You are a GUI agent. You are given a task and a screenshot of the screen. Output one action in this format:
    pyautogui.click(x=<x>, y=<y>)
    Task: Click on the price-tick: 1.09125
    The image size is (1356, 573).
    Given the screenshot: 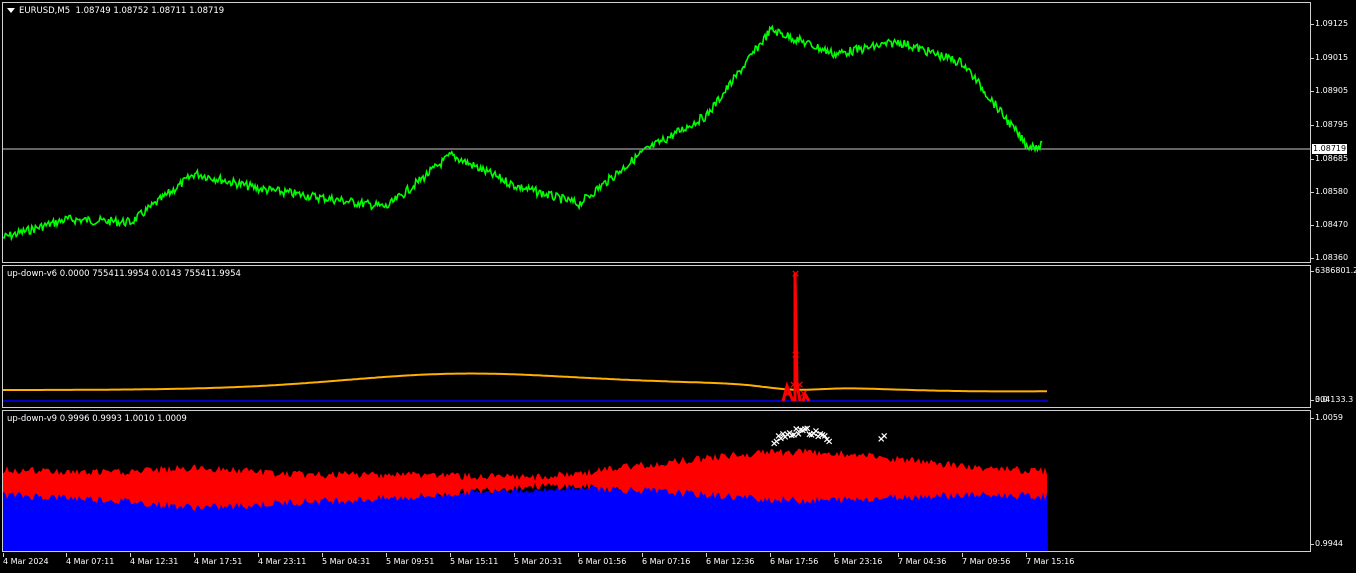 What is the action you would take?
    pyautogui.click(x=1329, y=23)
    